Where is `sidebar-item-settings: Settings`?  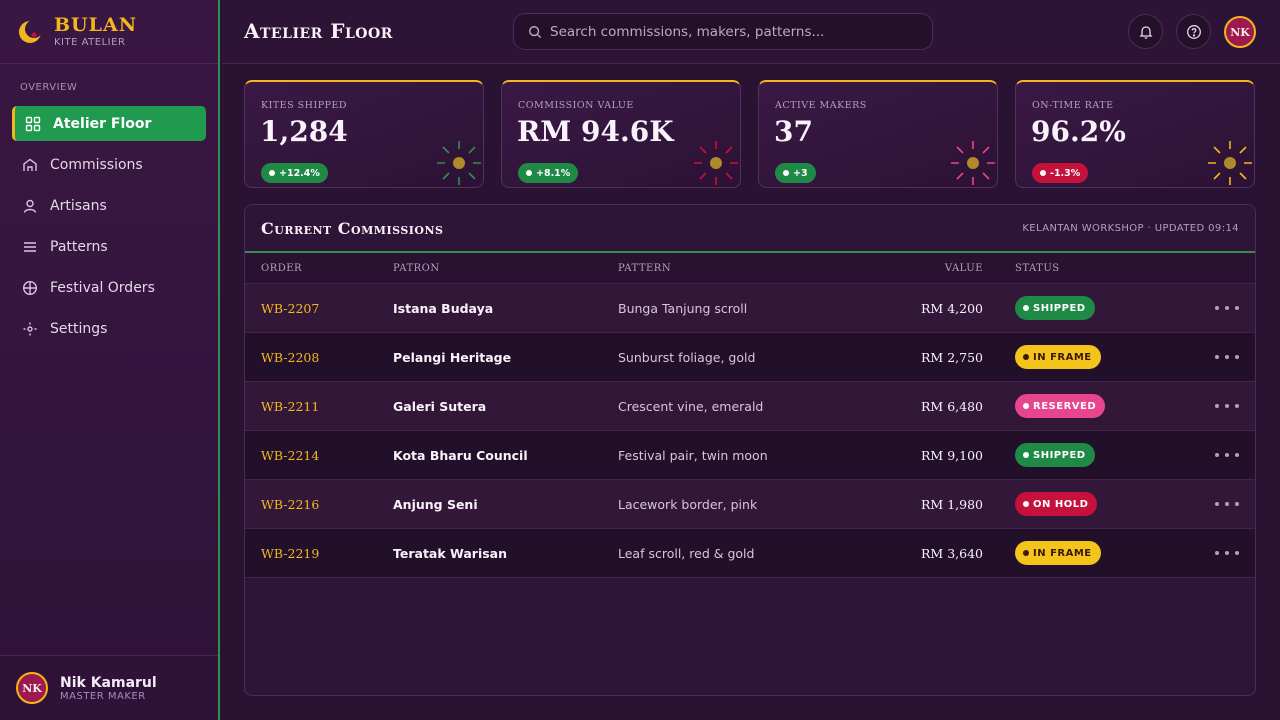
sidebar-item-settings: Settings is located at coordinates (109, 328).